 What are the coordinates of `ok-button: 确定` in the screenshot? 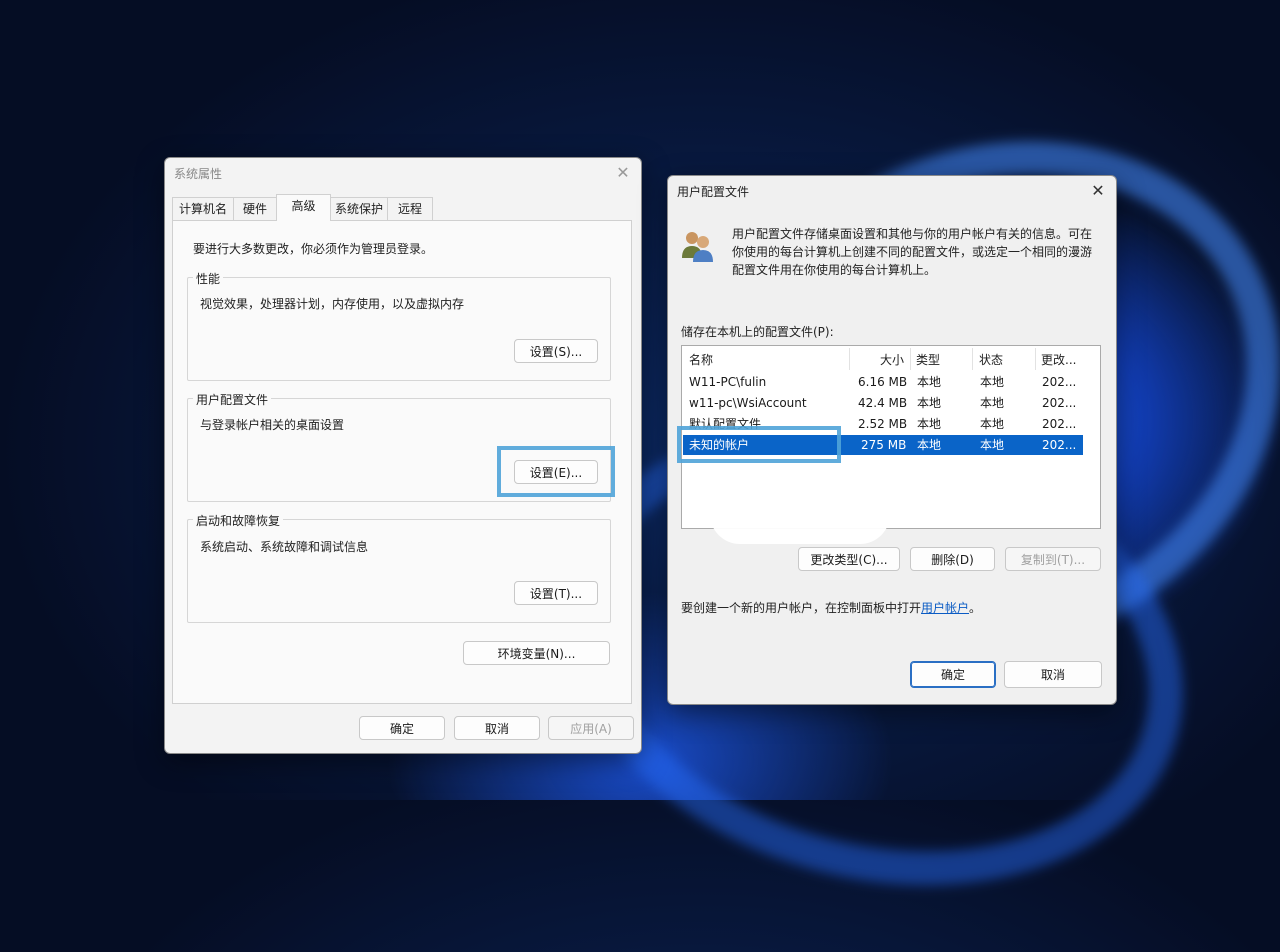 It's located at (402, 728).